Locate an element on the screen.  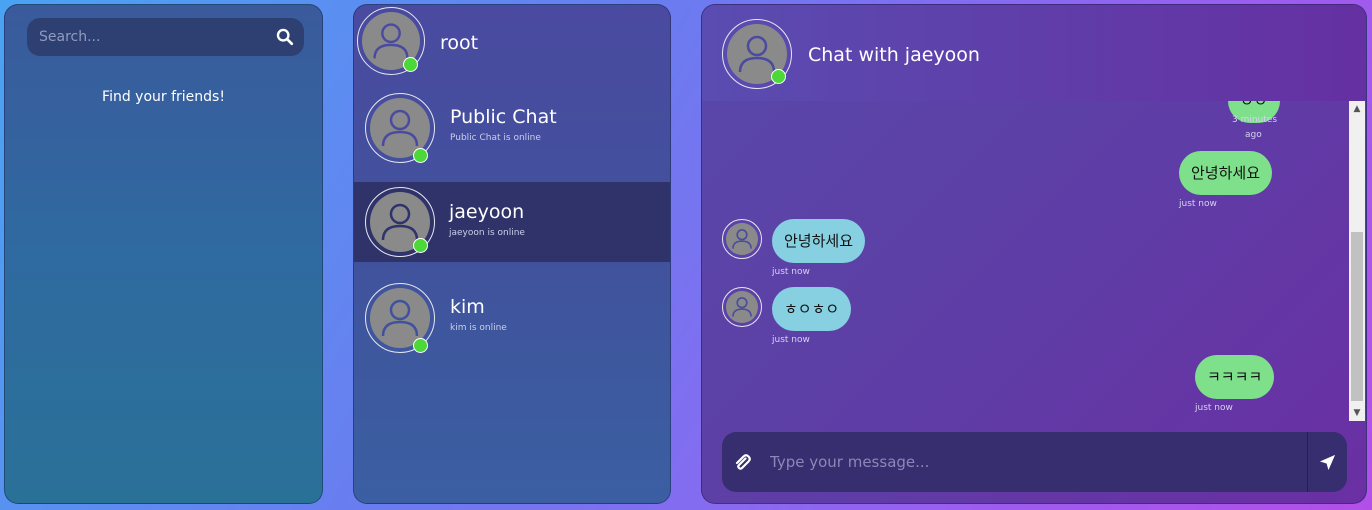
search-input is located at coordinates (147, 37).